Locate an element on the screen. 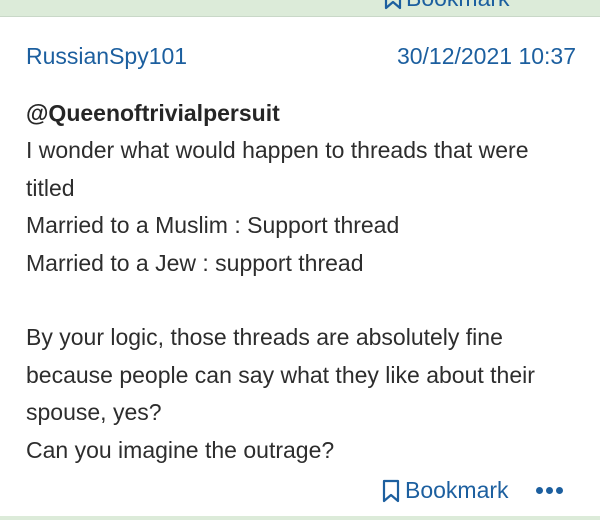 This screenshot has height=520, width=600. post-username: RussianSpy101 is located at coordinates (106, 56).